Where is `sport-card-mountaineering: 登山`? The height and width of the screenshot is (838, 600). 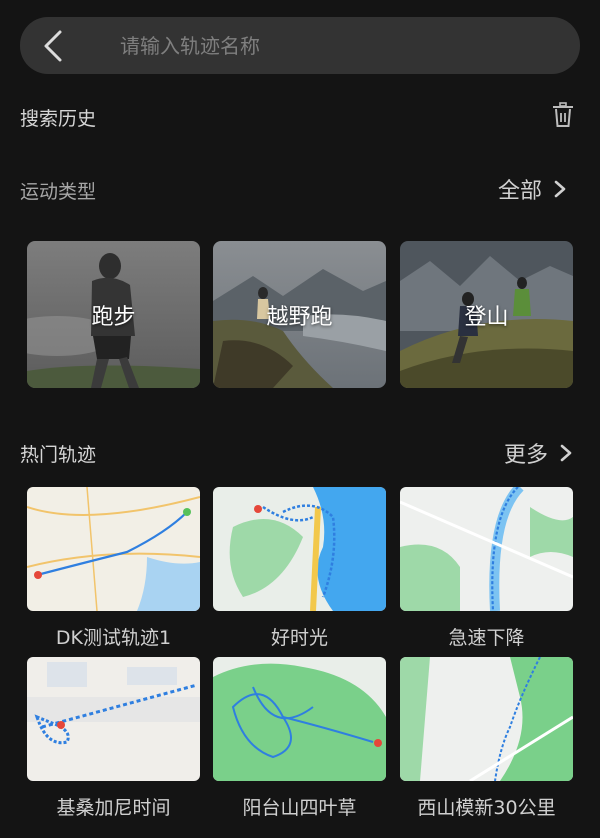 sport-card-mountaineering: 登山 is located at coordinates (486, 314).